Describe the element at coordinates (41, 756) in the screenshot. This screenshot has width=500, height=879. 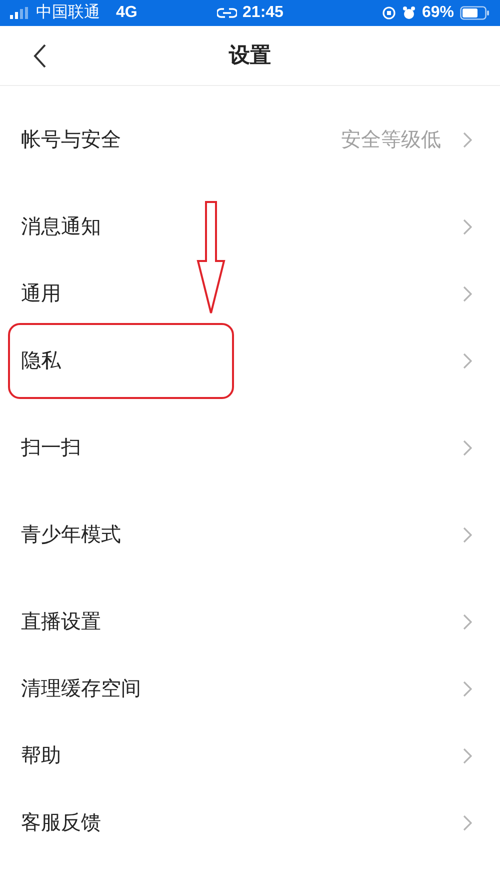
I see `row-label: 帮助` at that location.